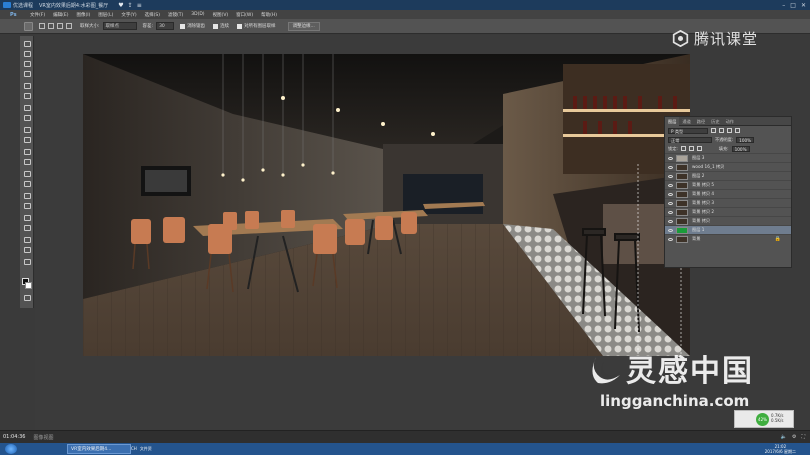  What do you see at coordinates (120, 5) in the screenshot?
I see `heart-icon: ♥` at bounding box center [120, 5].